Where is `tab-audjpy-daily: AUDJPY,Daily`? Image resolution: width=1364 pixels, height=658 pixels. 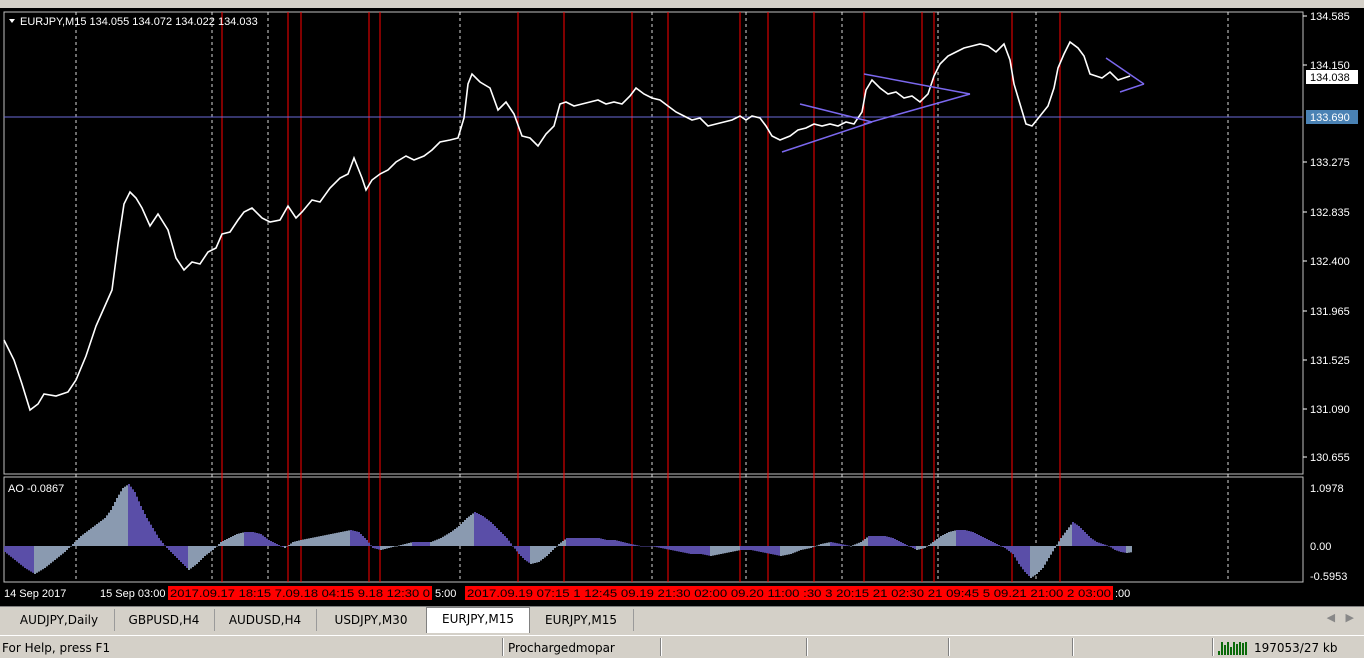 tab-audjpy-daily: AUDJPY,Daily is located at coordinates (59, 620).